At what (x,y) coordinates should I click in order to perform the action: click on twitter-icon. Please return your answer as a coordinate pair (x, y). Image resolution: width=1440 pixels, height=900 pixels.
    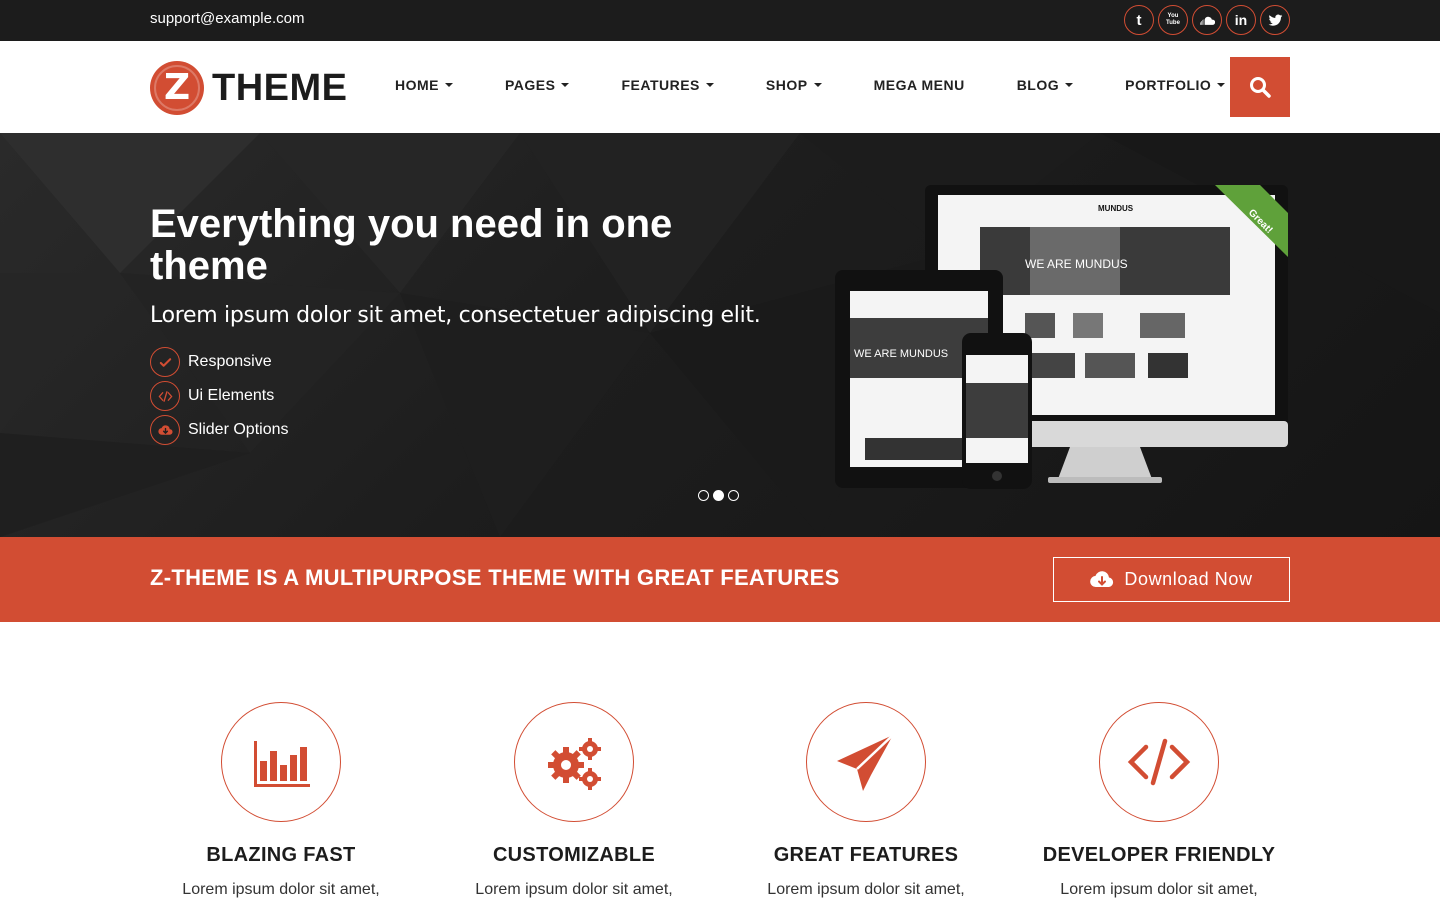
    Looking at the image, I should click on (1275, 20).